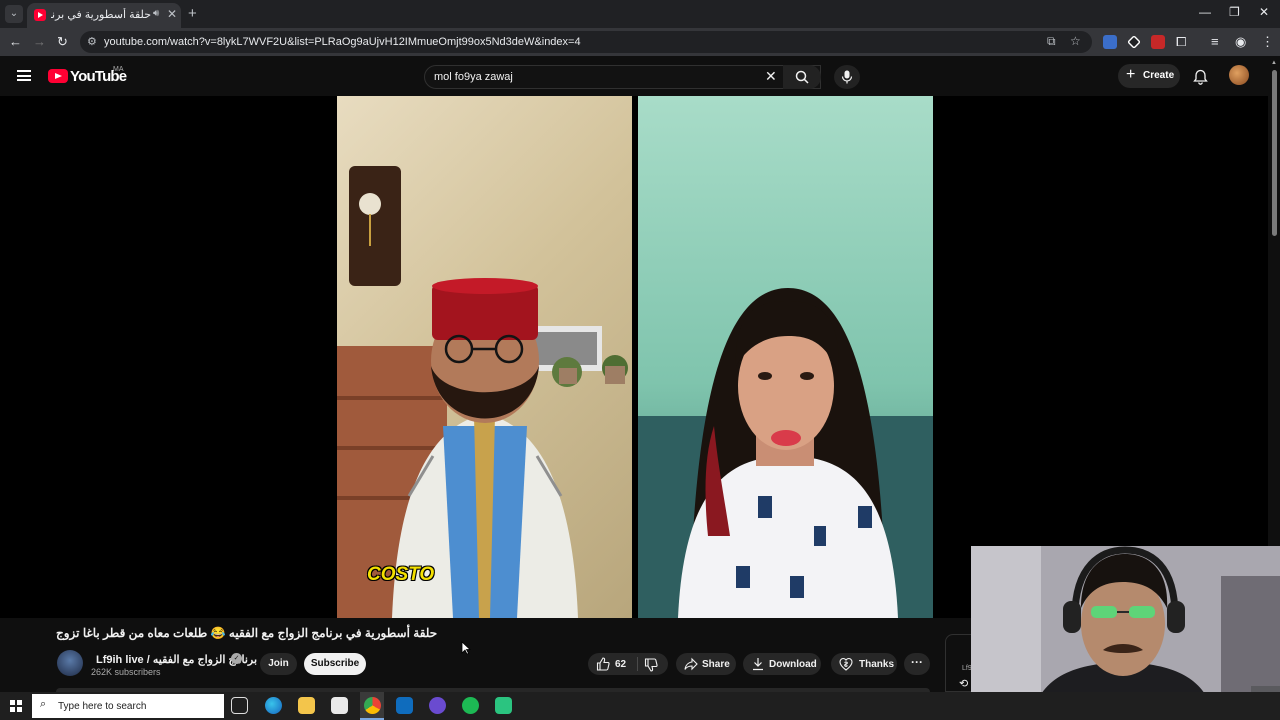  I want to click on video-caption: COSTO, so click(401, 574).